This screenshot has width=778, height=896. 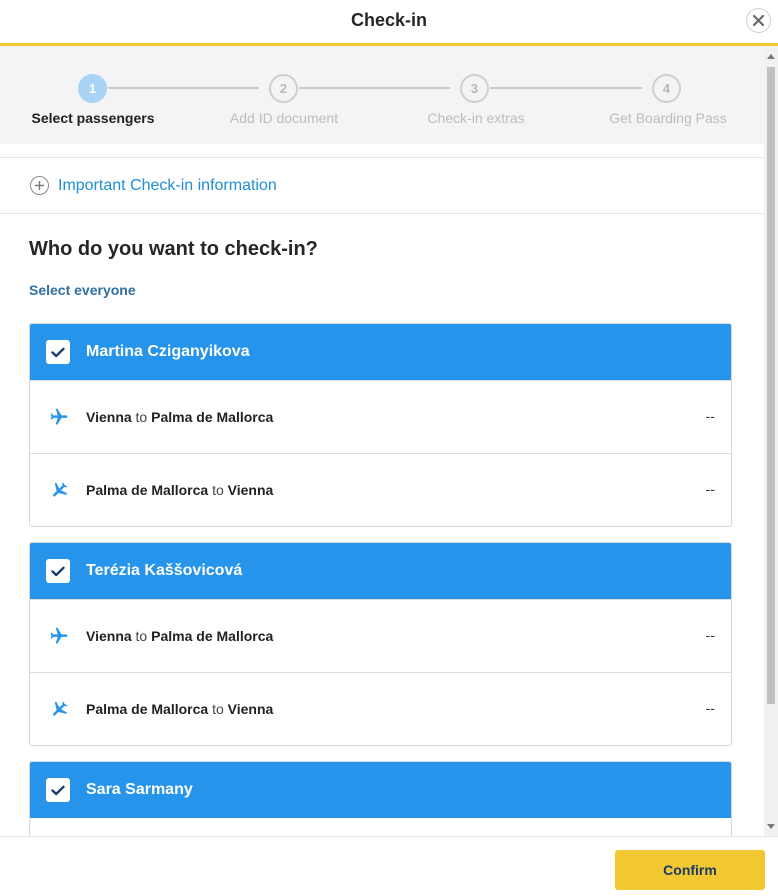 I want to click on step-2-circle: 2, so click(x=283, y=88).